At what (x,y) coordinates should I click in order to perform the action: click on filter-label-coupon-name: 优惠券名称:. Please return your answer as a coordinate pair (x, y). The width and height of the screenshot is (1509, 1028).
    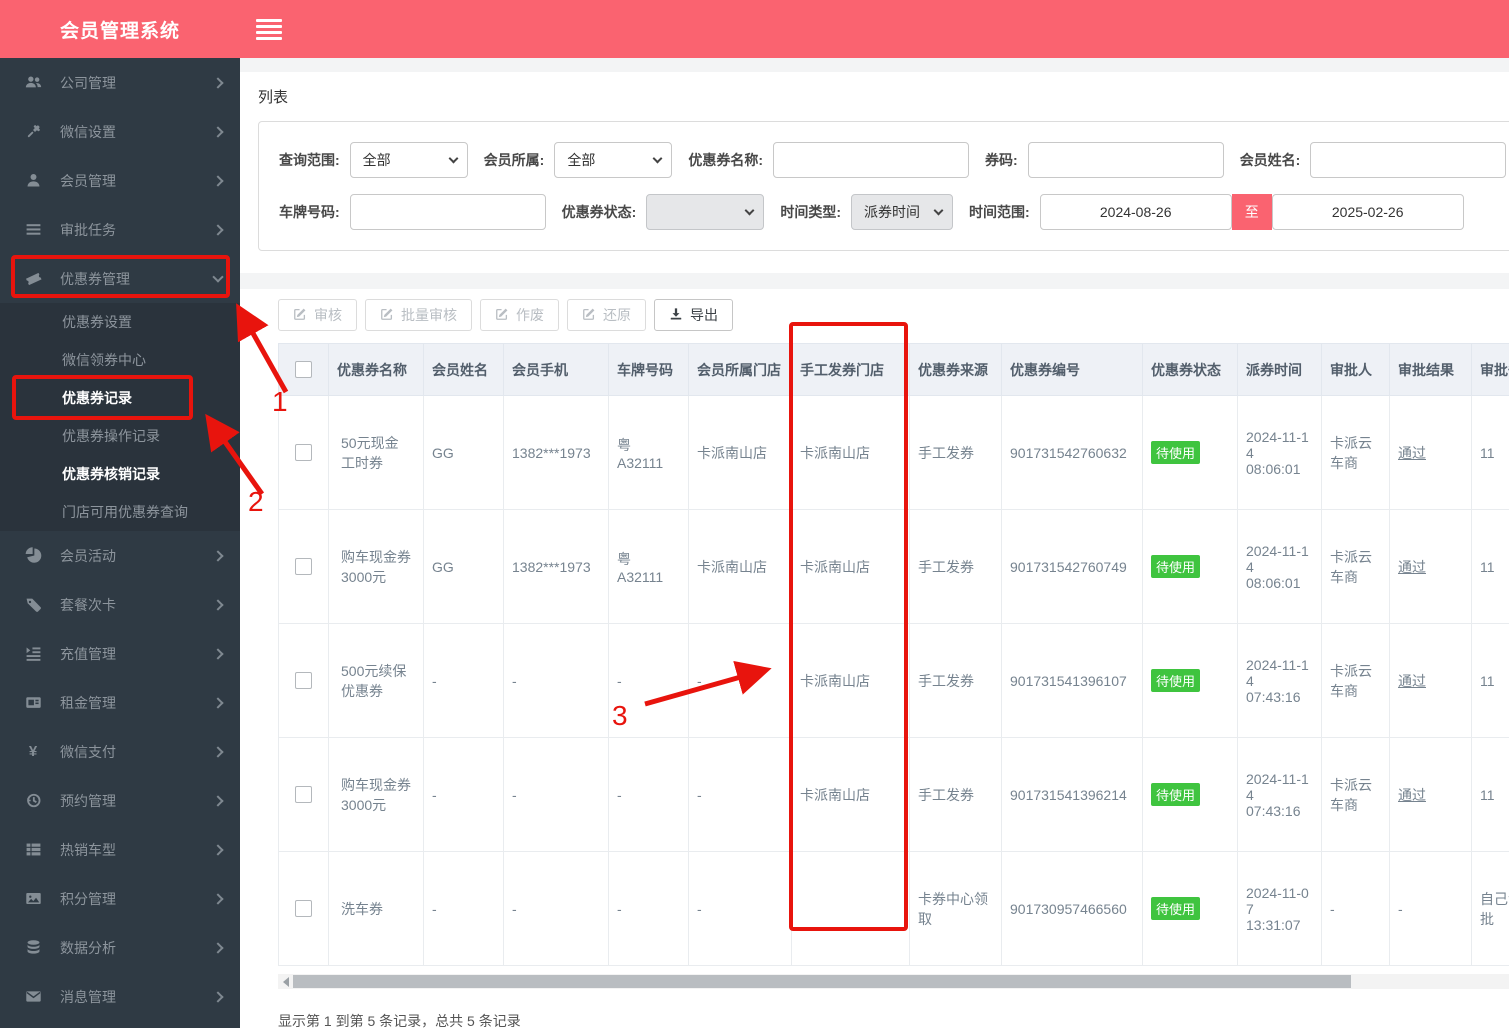
    Looking at the image, I should click on (726, 160).